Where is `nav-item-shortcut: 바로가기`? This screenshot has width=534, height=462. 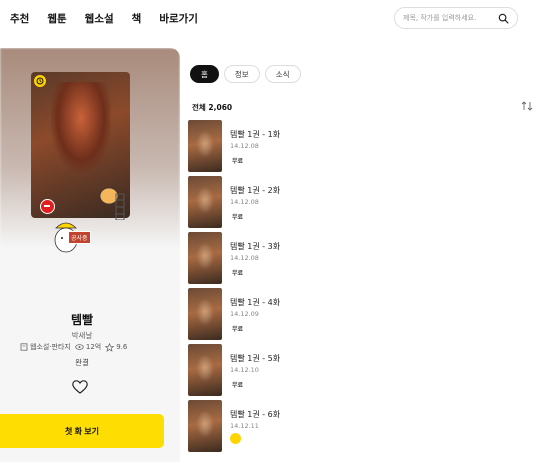
nav-item-shortcut: 바로가기 is located at coordinates (178, 18).